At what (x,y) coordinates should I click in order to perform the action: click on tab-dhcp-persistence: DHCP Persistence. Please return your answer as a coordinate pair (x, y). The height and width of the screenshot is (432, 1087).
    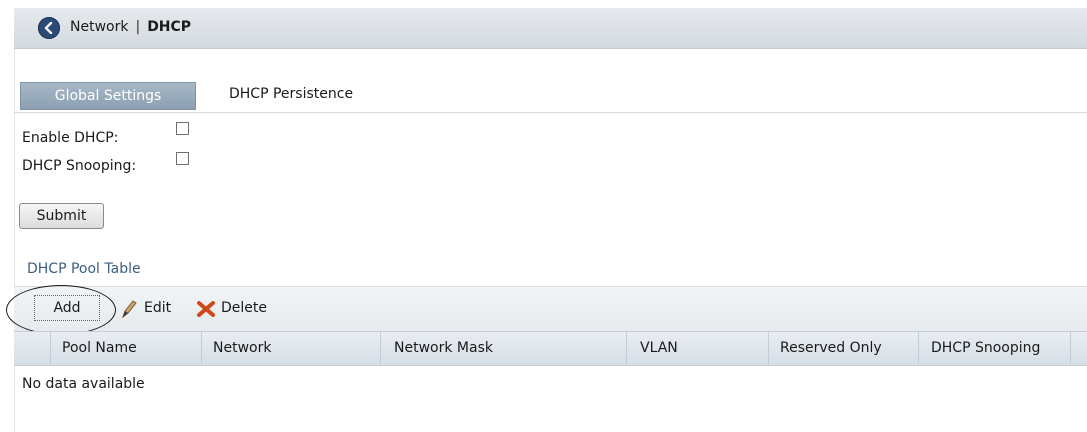
    Looking at the image, I should click on (291, 94).